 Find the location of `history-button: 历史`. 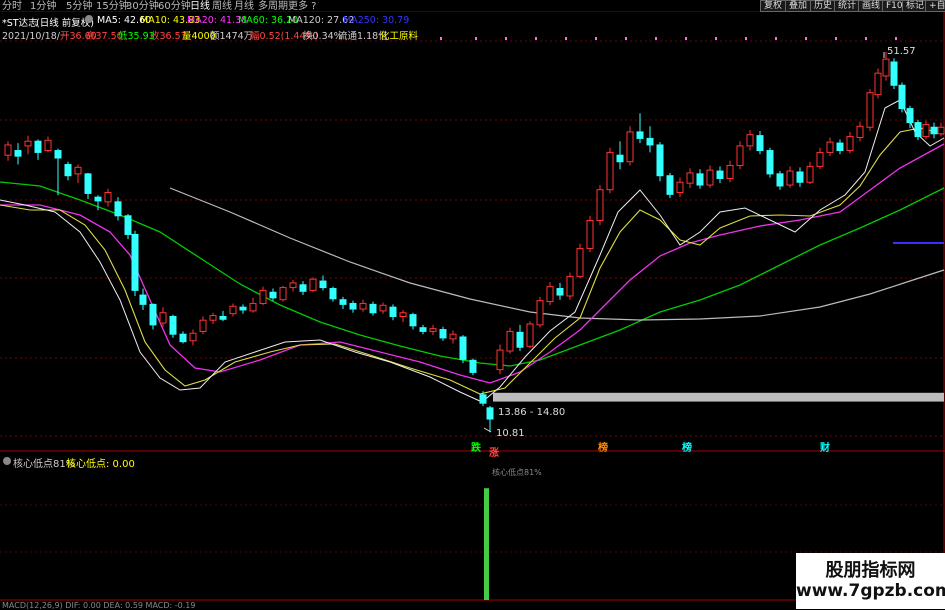

history-button: 历史 is located at coordinates (823, 6).